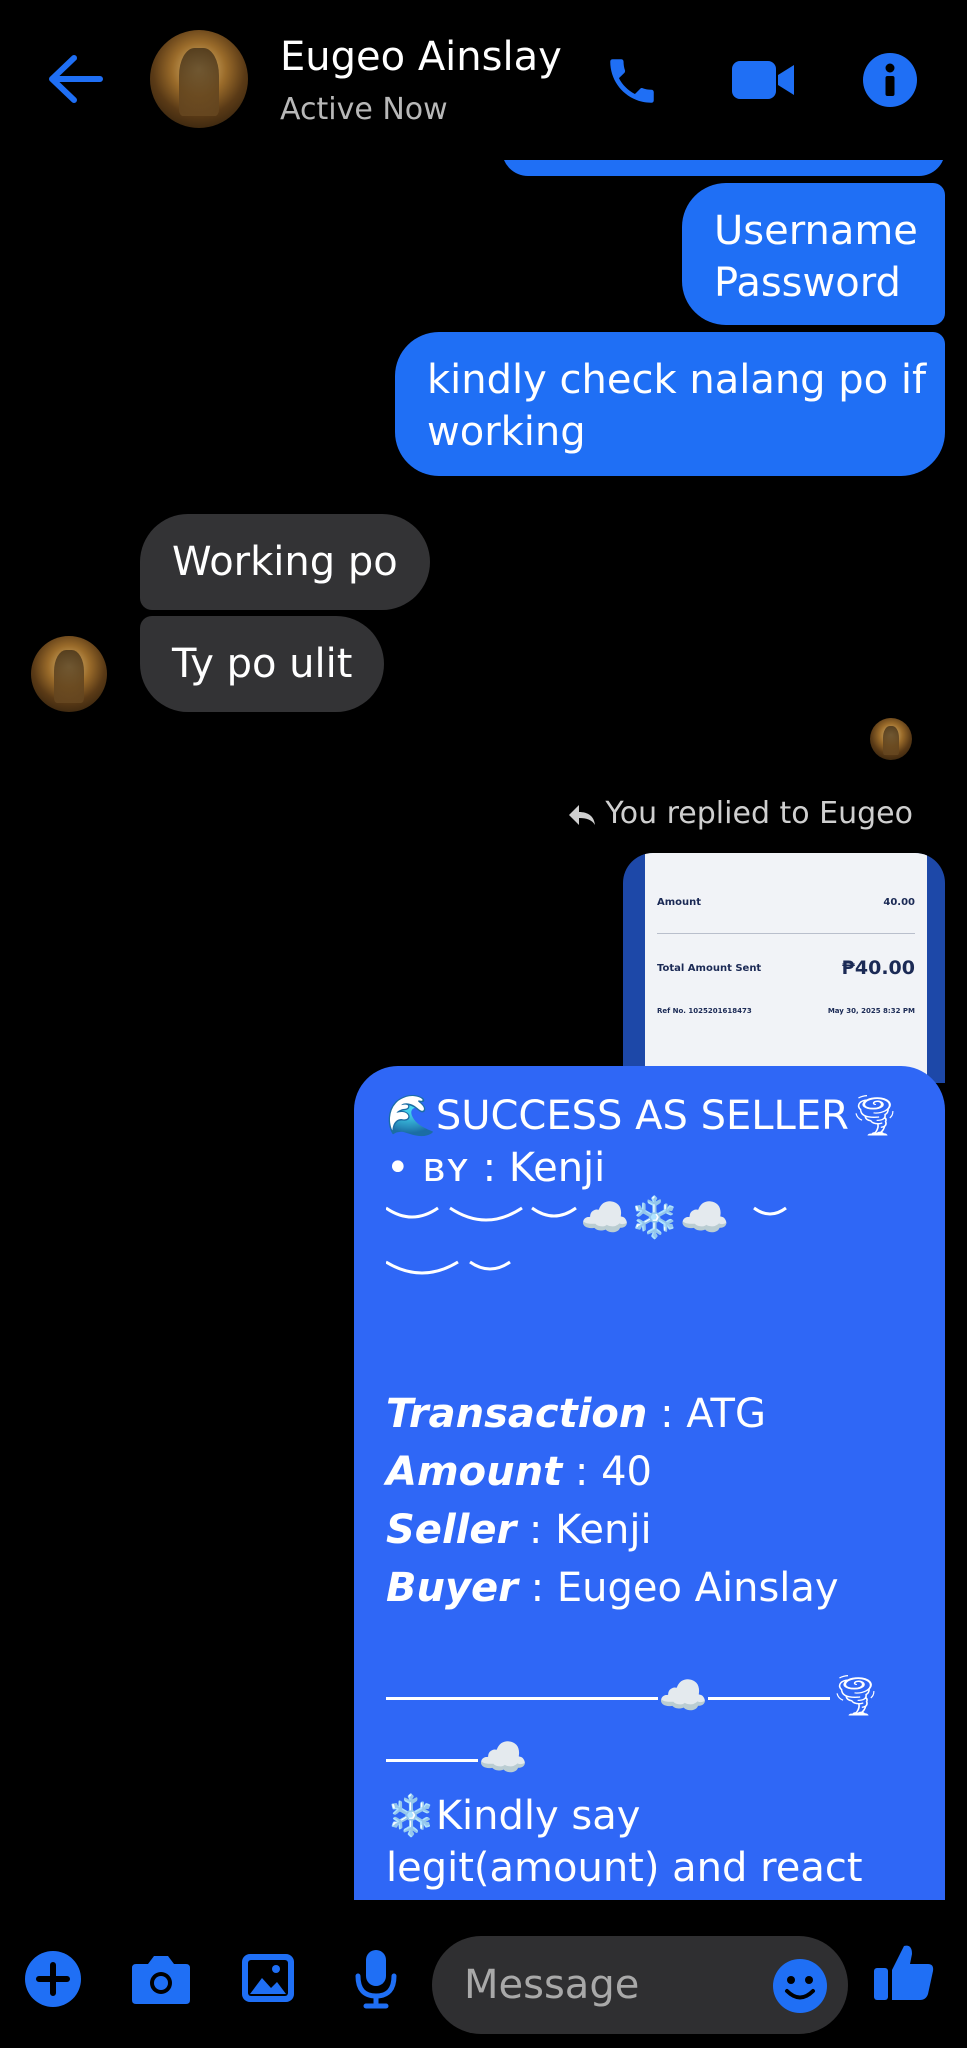 This screenshot has width=967, height=2048. What do you see at coordinates (199, 79) in the screenshot?
I see `contact-avatar` at bounding box center [199, 79].